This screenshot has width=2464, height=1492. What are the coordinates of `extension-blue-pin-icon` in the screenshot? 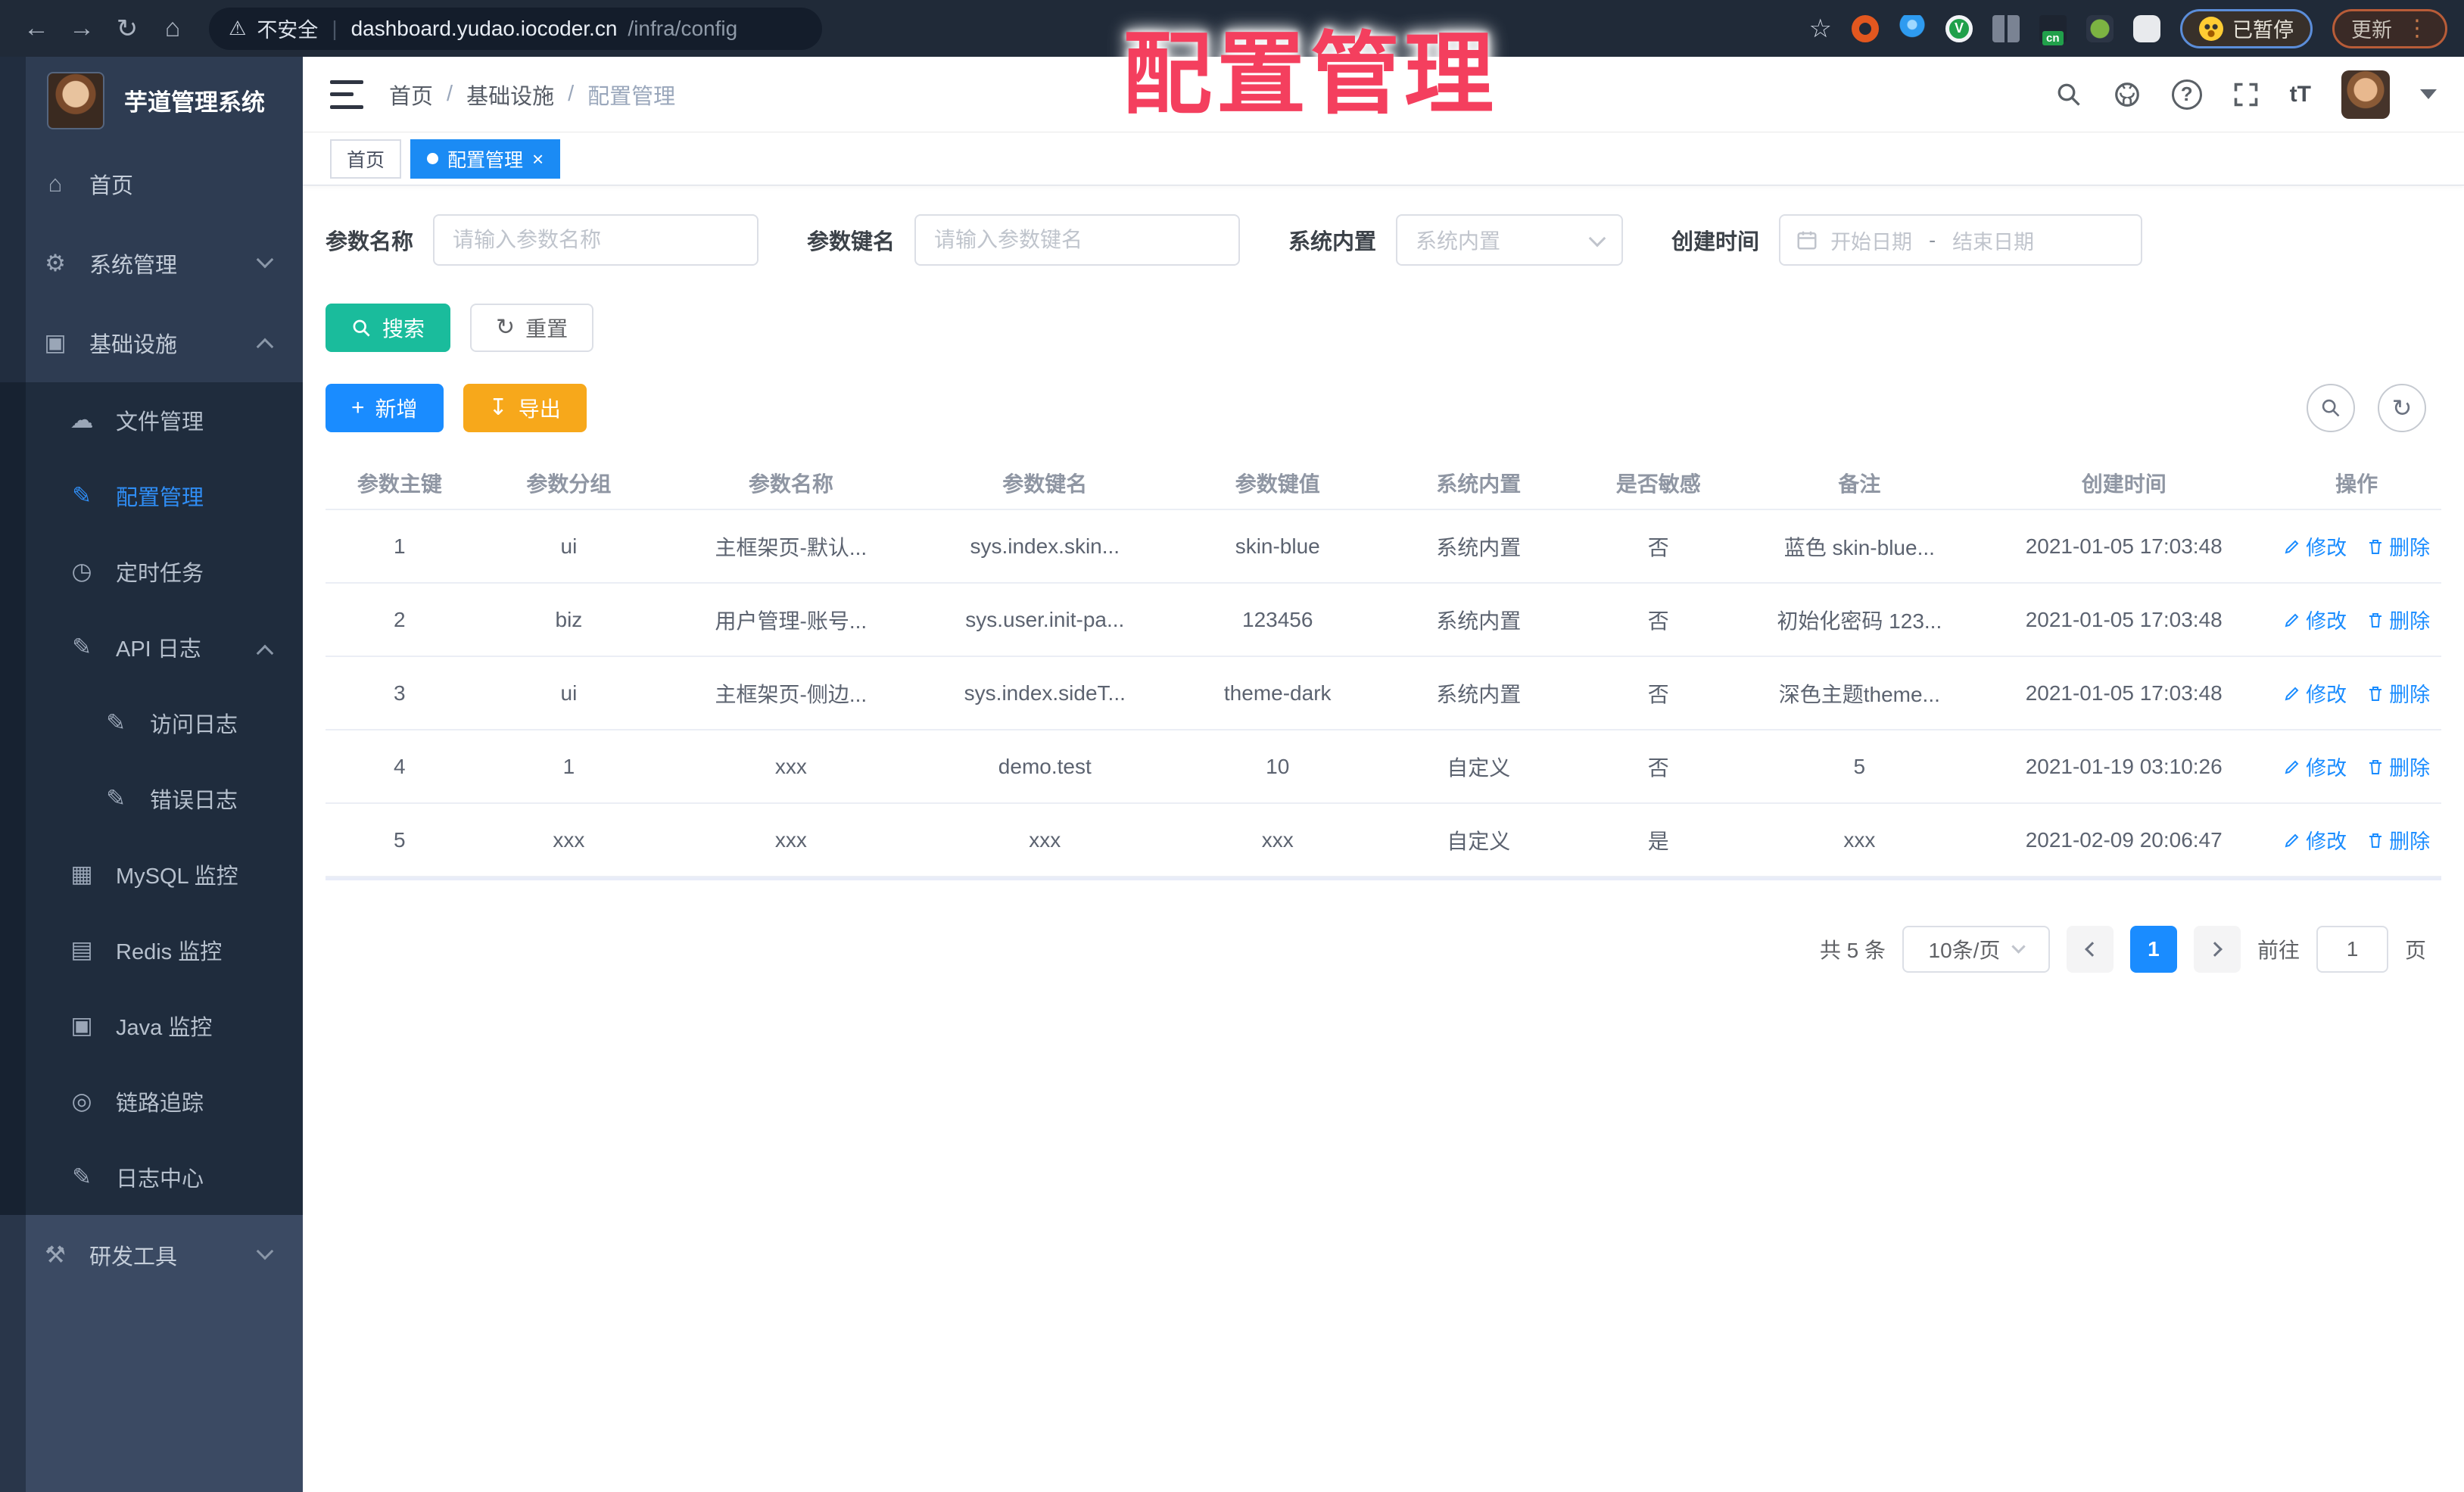 It's located at (1912, 28).